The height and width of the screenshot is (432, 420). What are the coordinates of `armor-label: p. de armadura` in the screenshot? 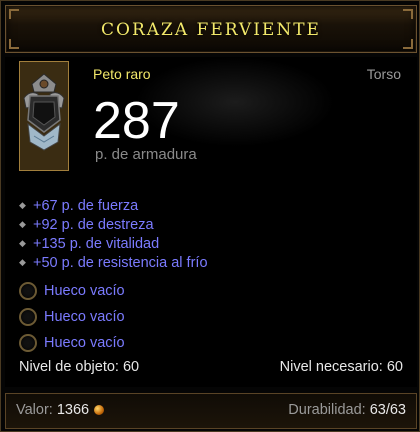 It's located at (146, 154).